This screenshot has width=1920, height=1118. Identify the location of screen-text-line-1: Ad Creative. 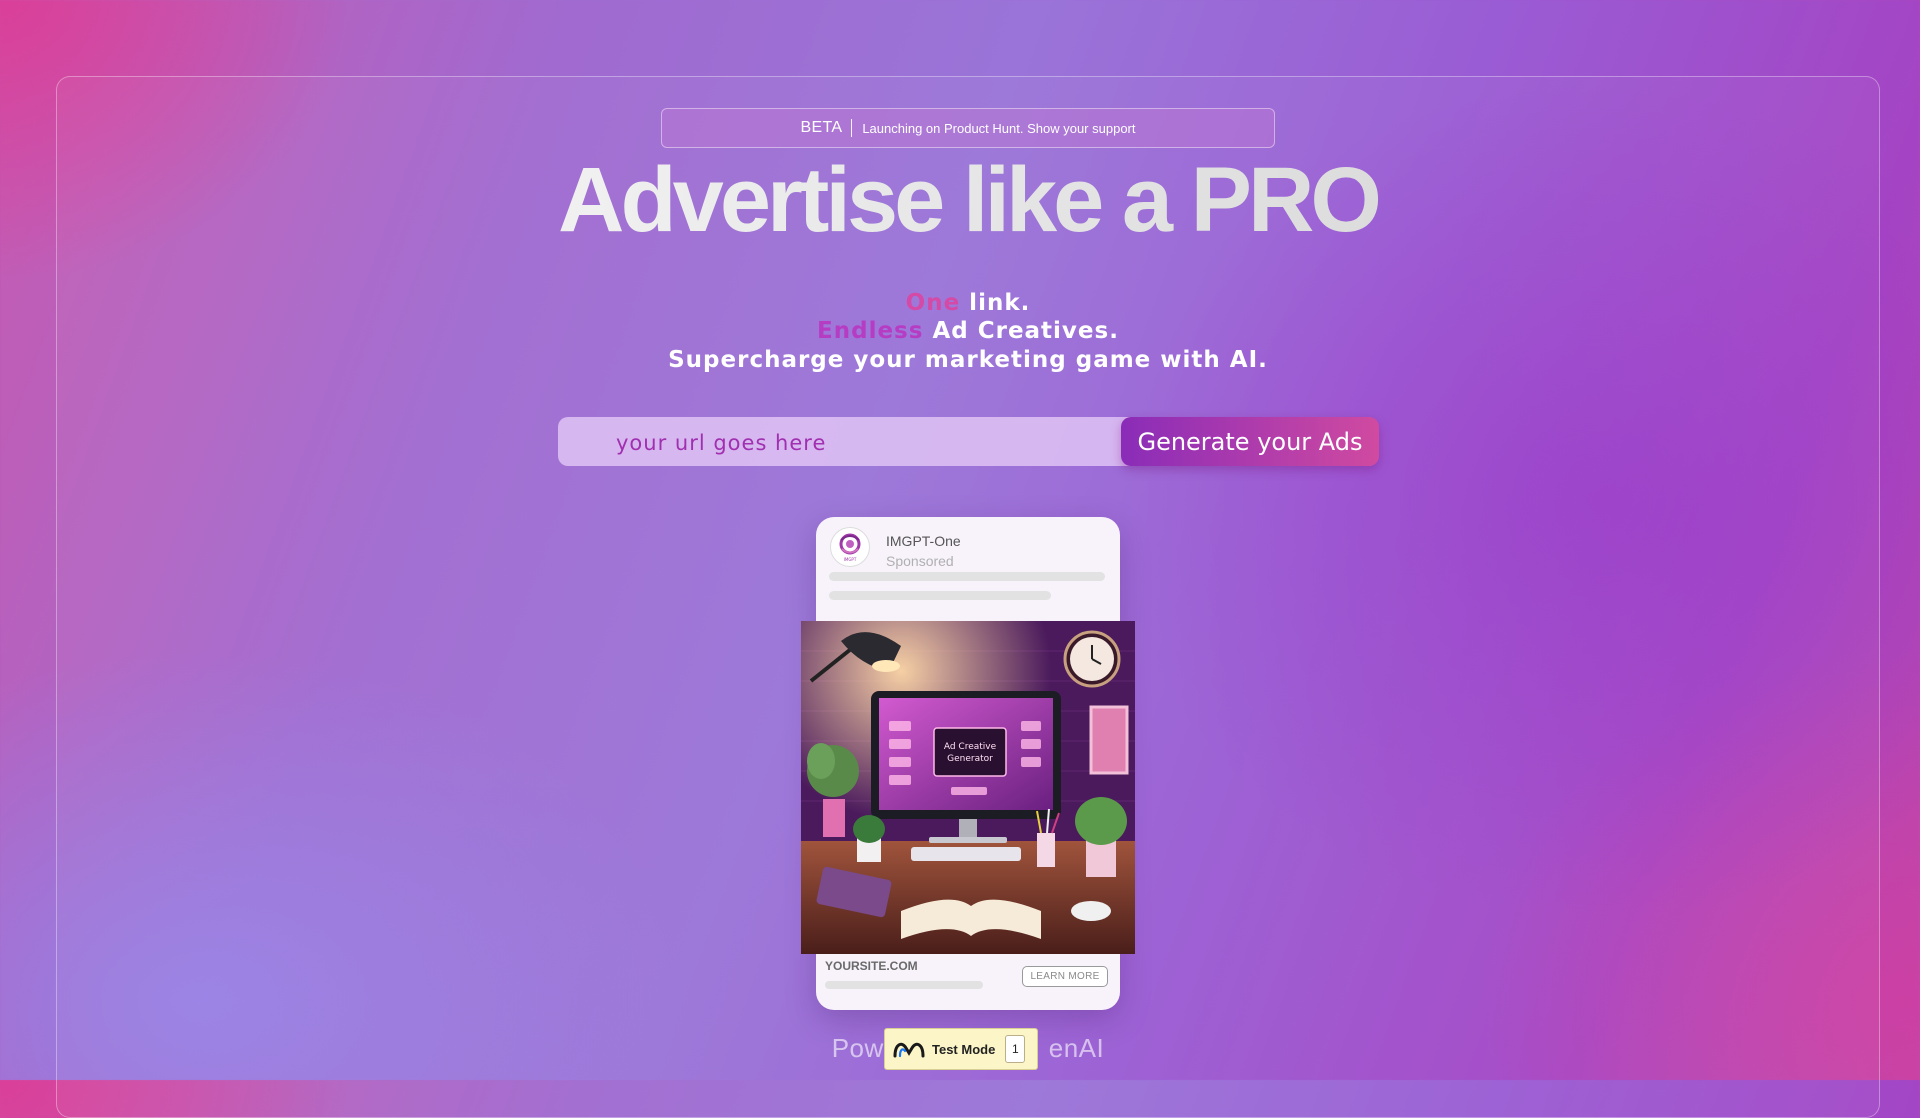
(970, 747).